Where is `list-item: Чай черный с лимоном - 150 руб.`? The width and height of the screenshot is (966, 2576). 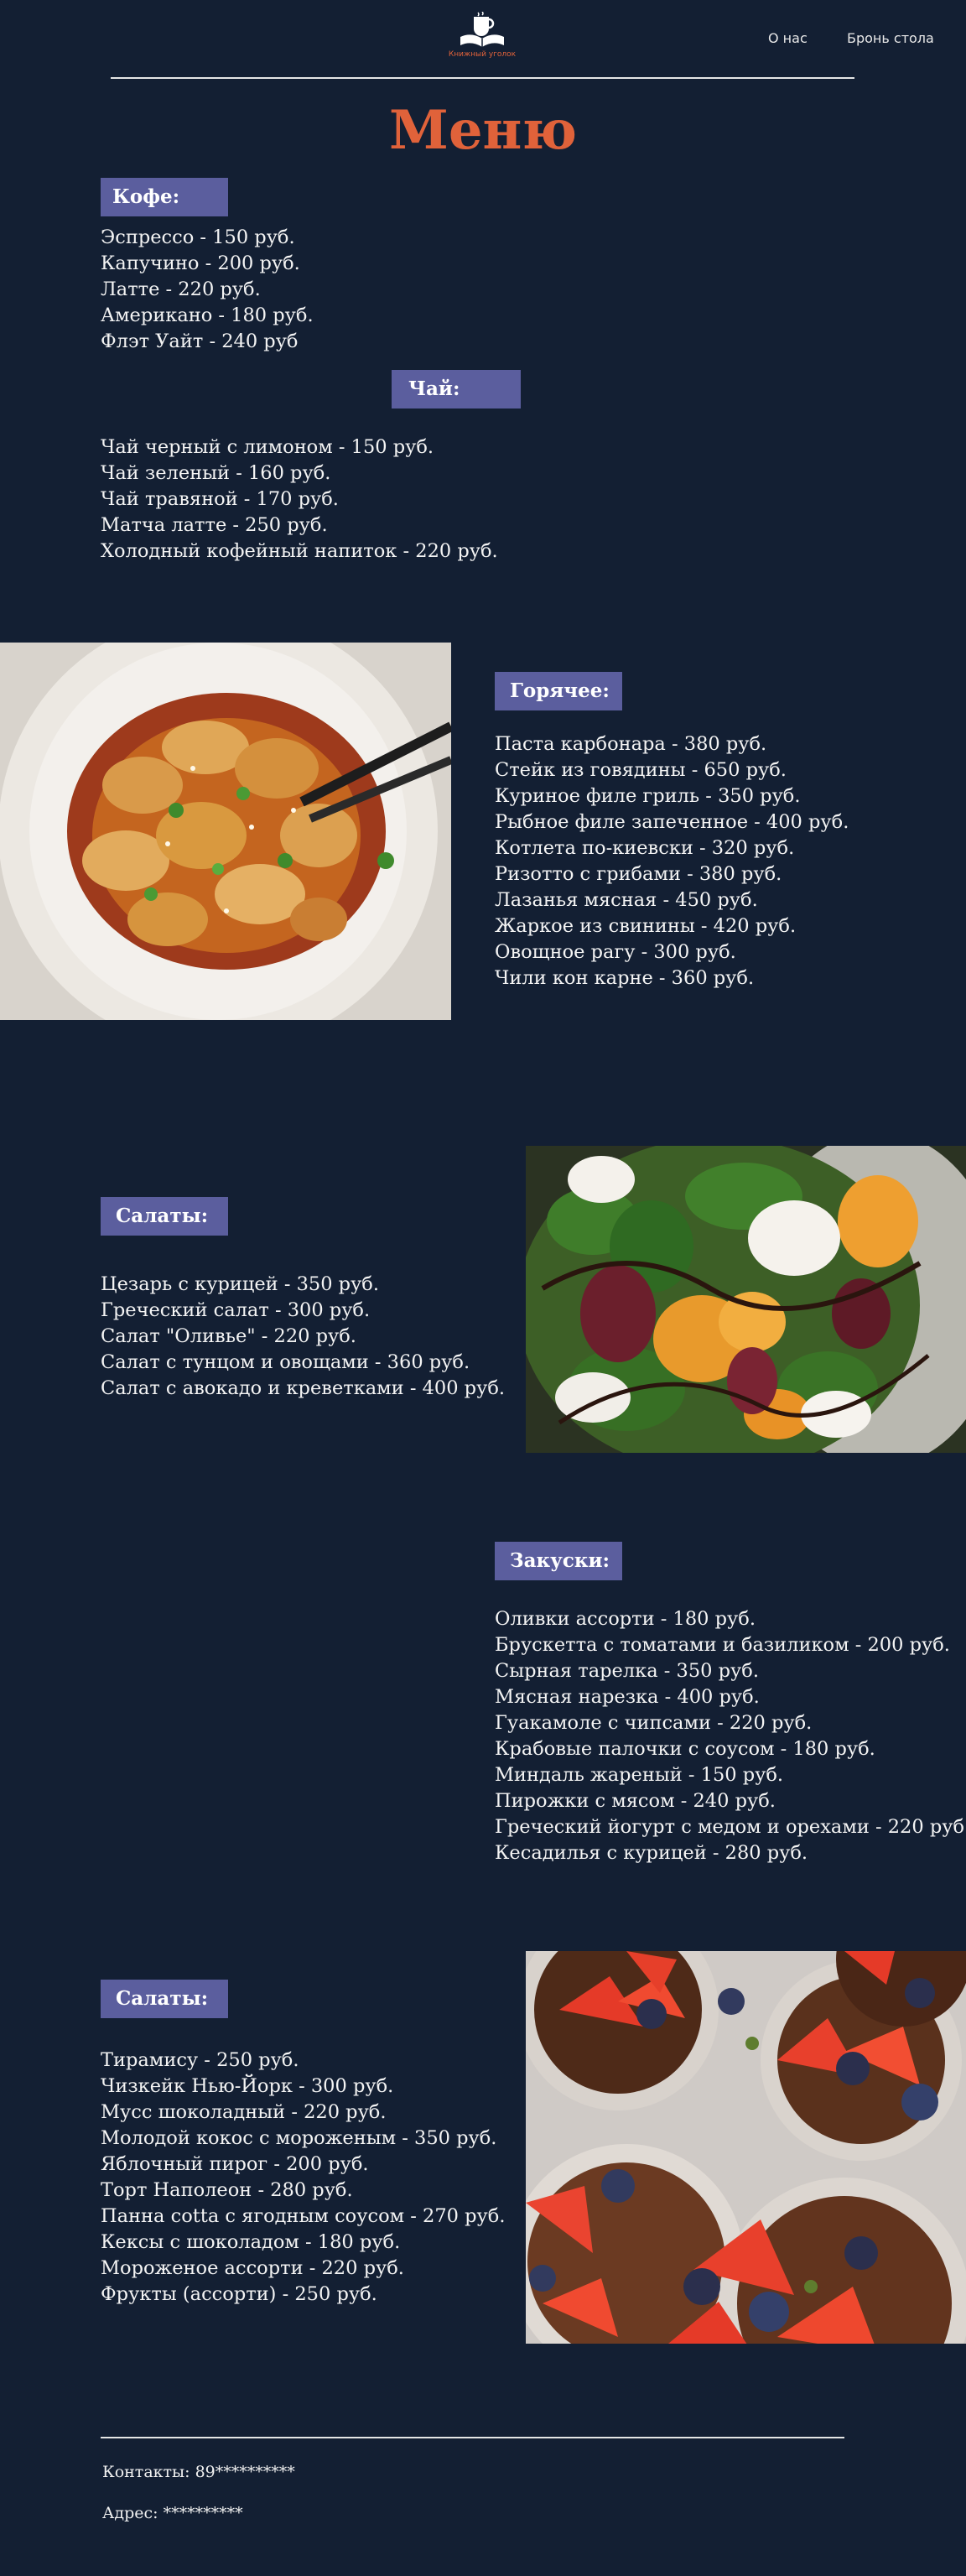 list-item: Чай черный с лимоном - 150 руб. is located at coordinates (267, 447).